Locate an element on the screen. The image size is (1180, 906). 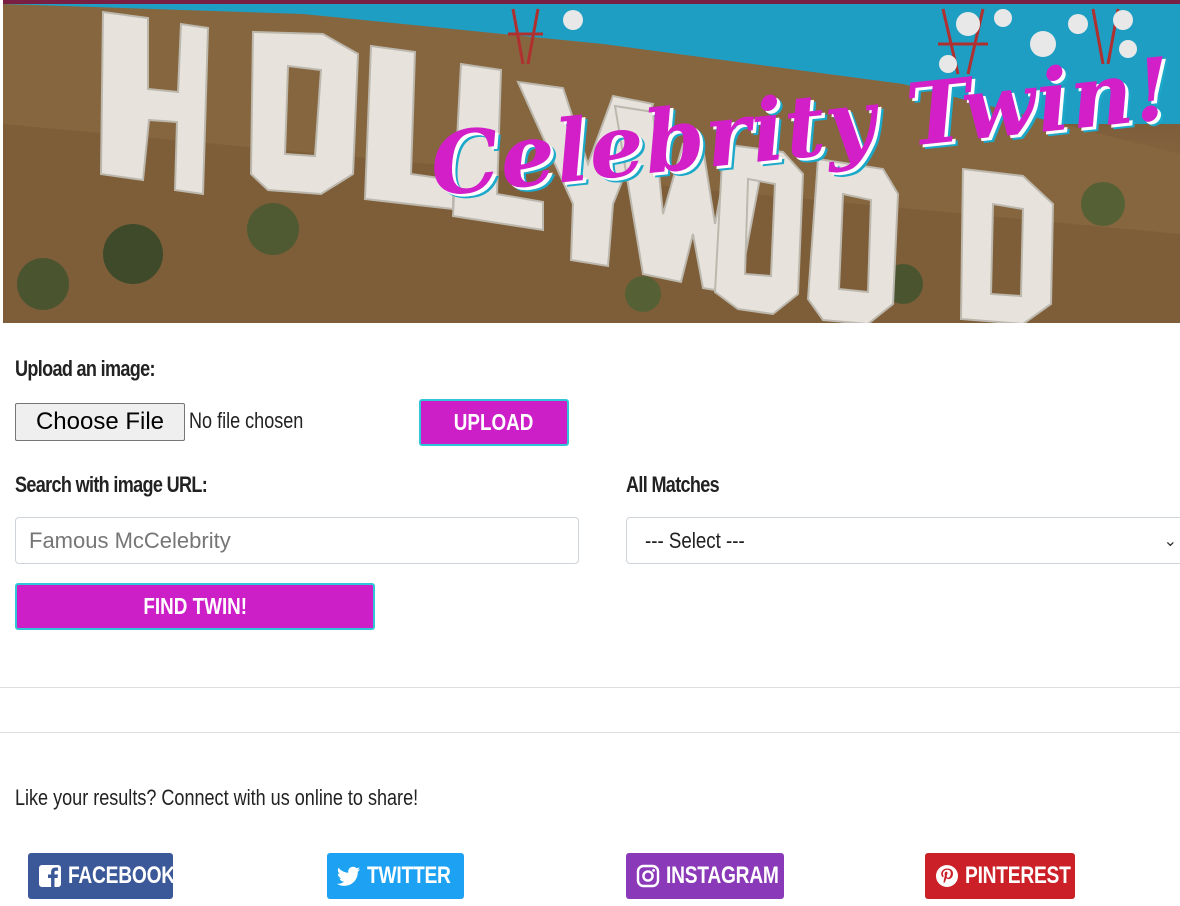
instagram-label: INSTAGRAM is located at coordinates (722, 875).